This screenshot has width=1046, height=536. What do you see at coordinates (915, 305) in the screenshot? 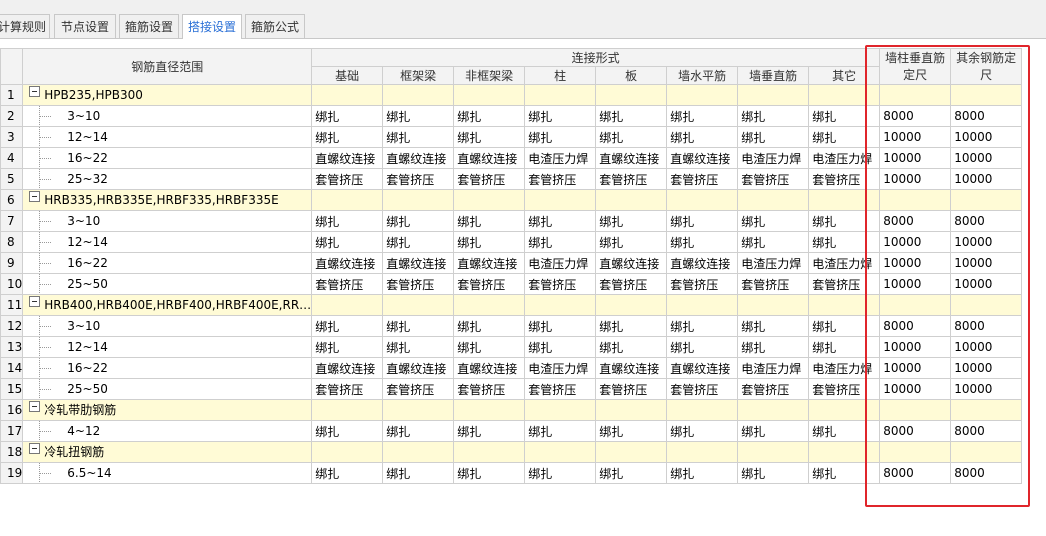
I see `fixed-length-wall-cell` at bounding box center [915, 305].